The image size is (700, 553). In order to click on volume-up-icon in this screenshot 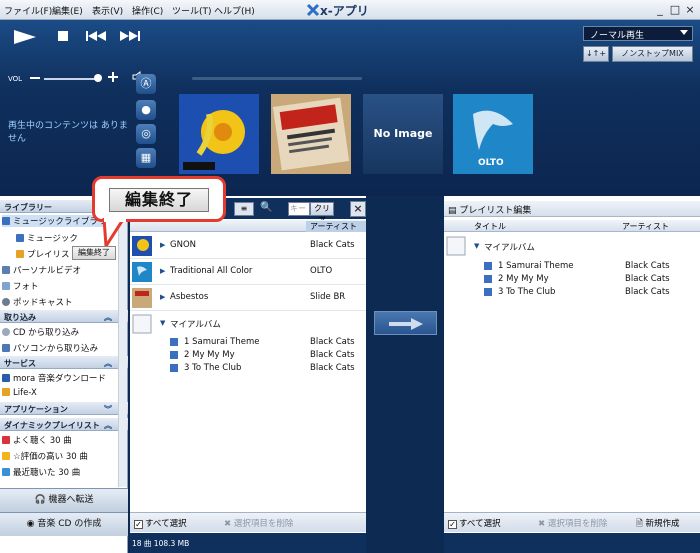, I will do `click(113, 77)`.